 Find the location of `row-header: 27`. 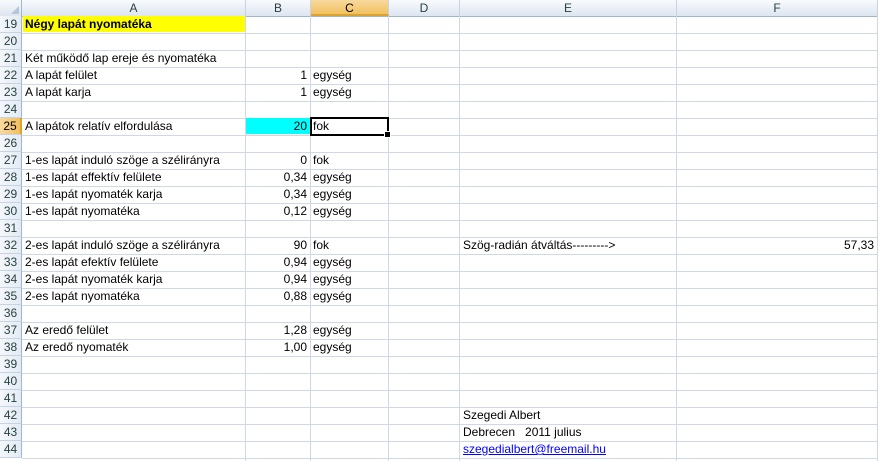

row-header: 27 is located at coordinates (11, 160).